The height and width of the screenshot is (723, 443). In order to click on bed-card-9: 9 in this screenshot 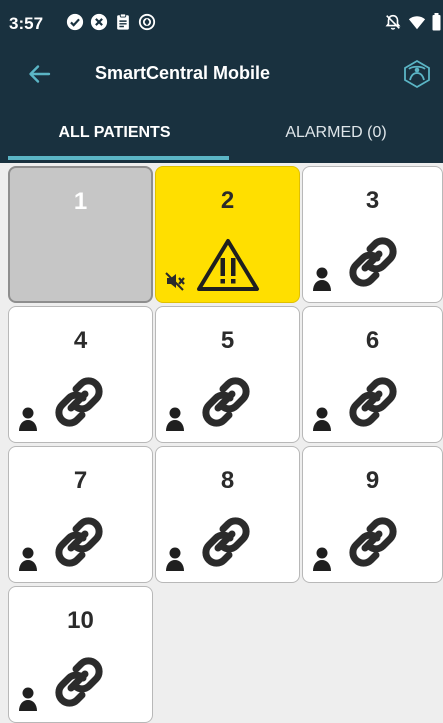, I will do `click(372, 514)`.